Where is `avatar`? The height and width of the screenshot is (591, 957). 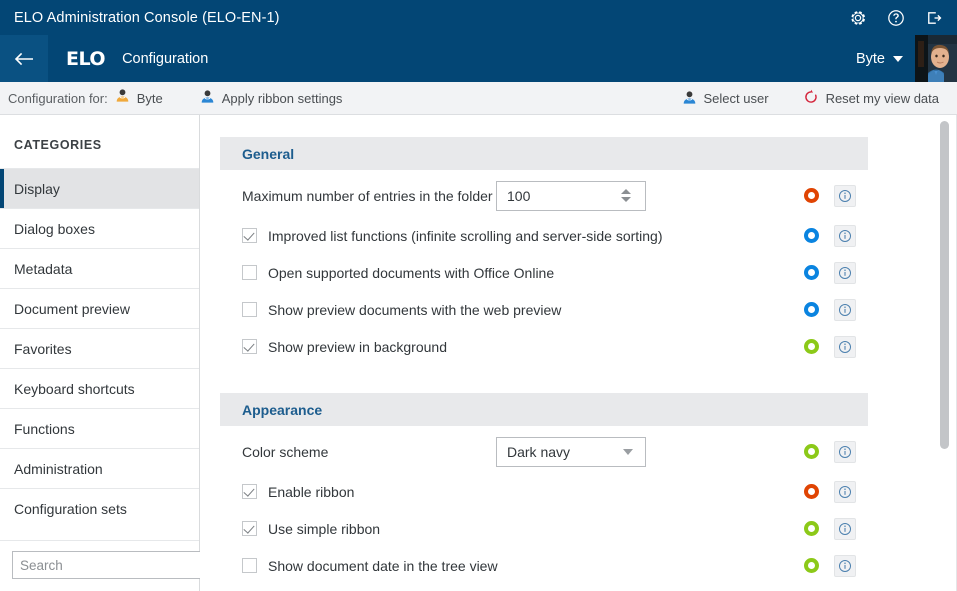
avatar is located at coordinates (936, 58).